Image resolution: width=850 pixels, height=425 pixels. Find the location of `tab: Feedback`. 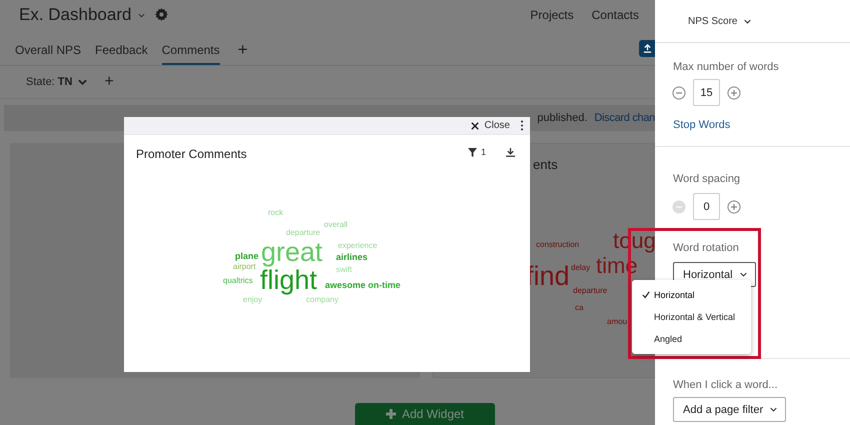

tab: Feedback is located at coordinates (121, 53).